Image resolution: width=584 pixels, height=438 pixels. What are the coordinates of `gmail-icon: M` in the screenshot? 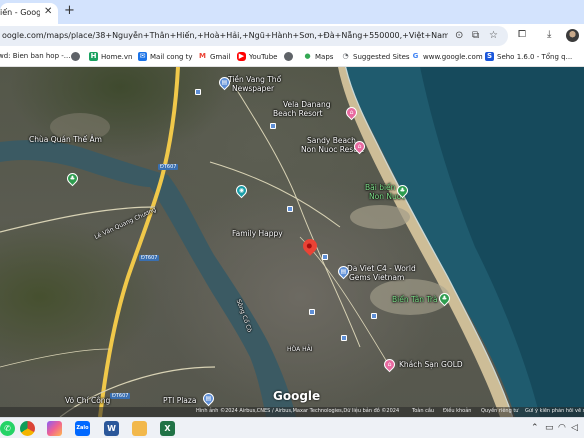 It's located at (202, 56).